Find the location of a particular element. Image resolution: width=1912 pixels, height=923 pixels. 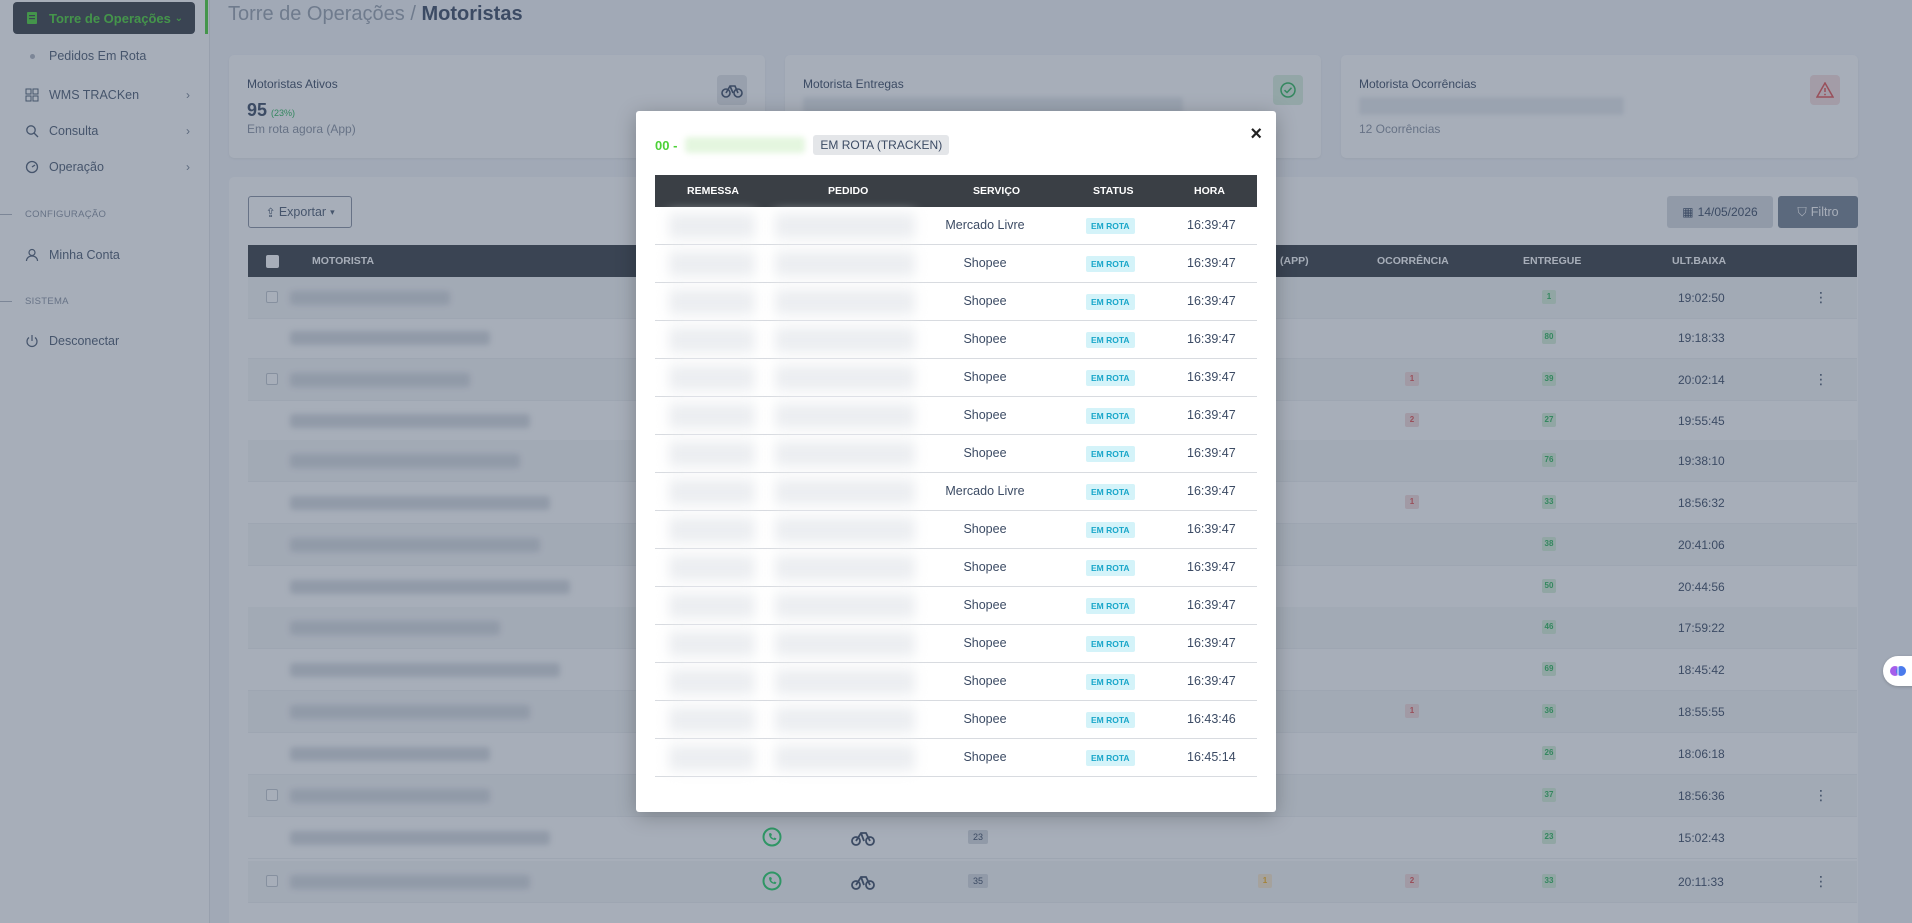

close-icon: × is located at coordinates (1256, 134).